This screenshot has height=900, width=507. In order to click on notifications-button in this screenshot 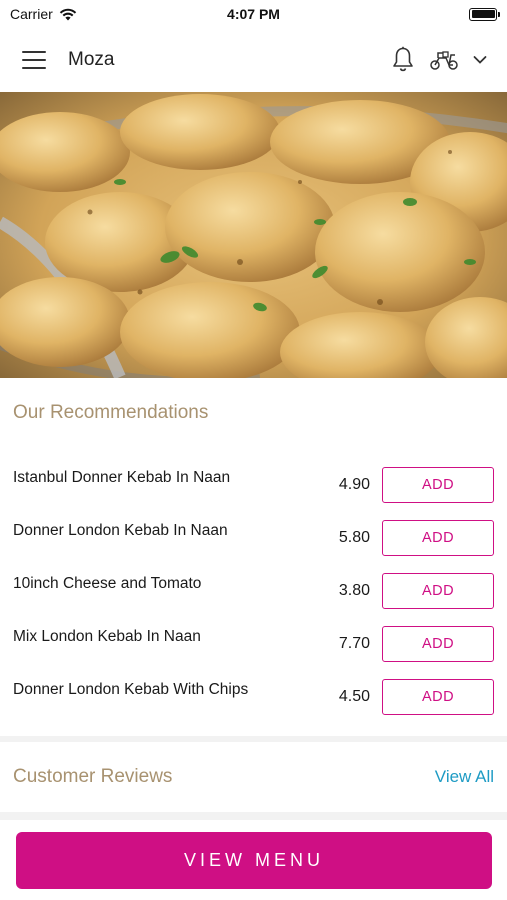, I will do `click(403, 60)`.